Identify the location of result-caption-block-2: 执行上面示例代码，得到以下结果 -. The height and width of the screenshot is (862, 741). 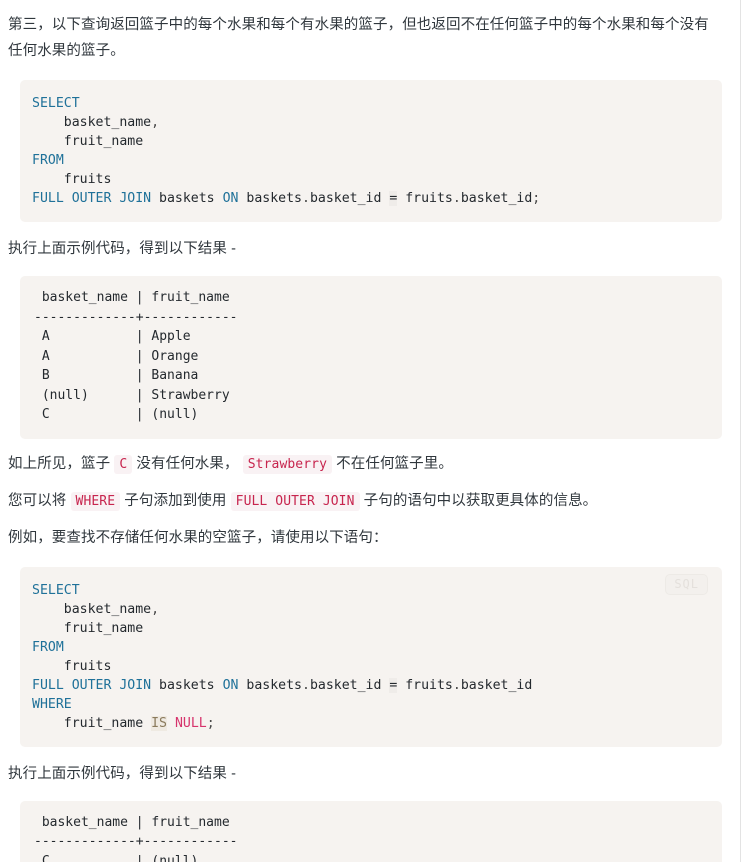
(367, 775).